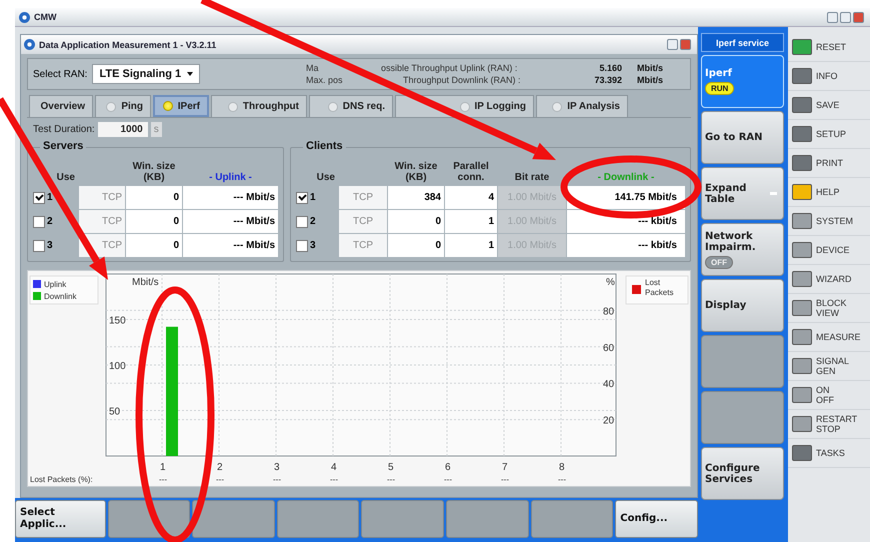 The width and height of the screenshot is (870, 542). Describe the element at coordinates (449, 68) in the screenshot. I see `info-label: ossible Throughput Uplink (RAN) :` at that location.